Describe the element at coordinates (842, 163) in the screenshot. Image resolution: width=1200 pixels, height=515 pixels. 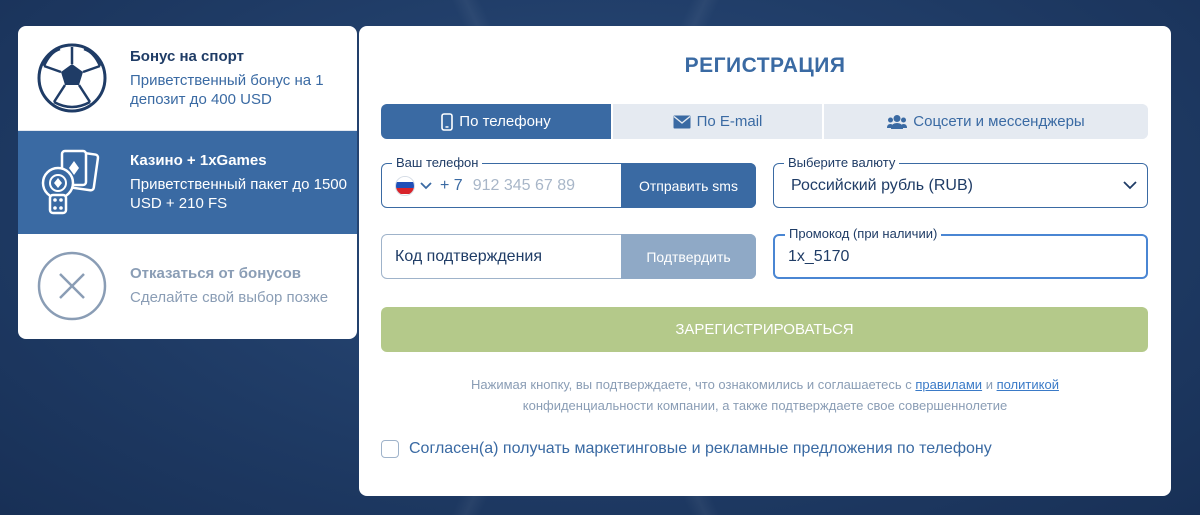
I see `field-label: Выберите валюту` at that location.